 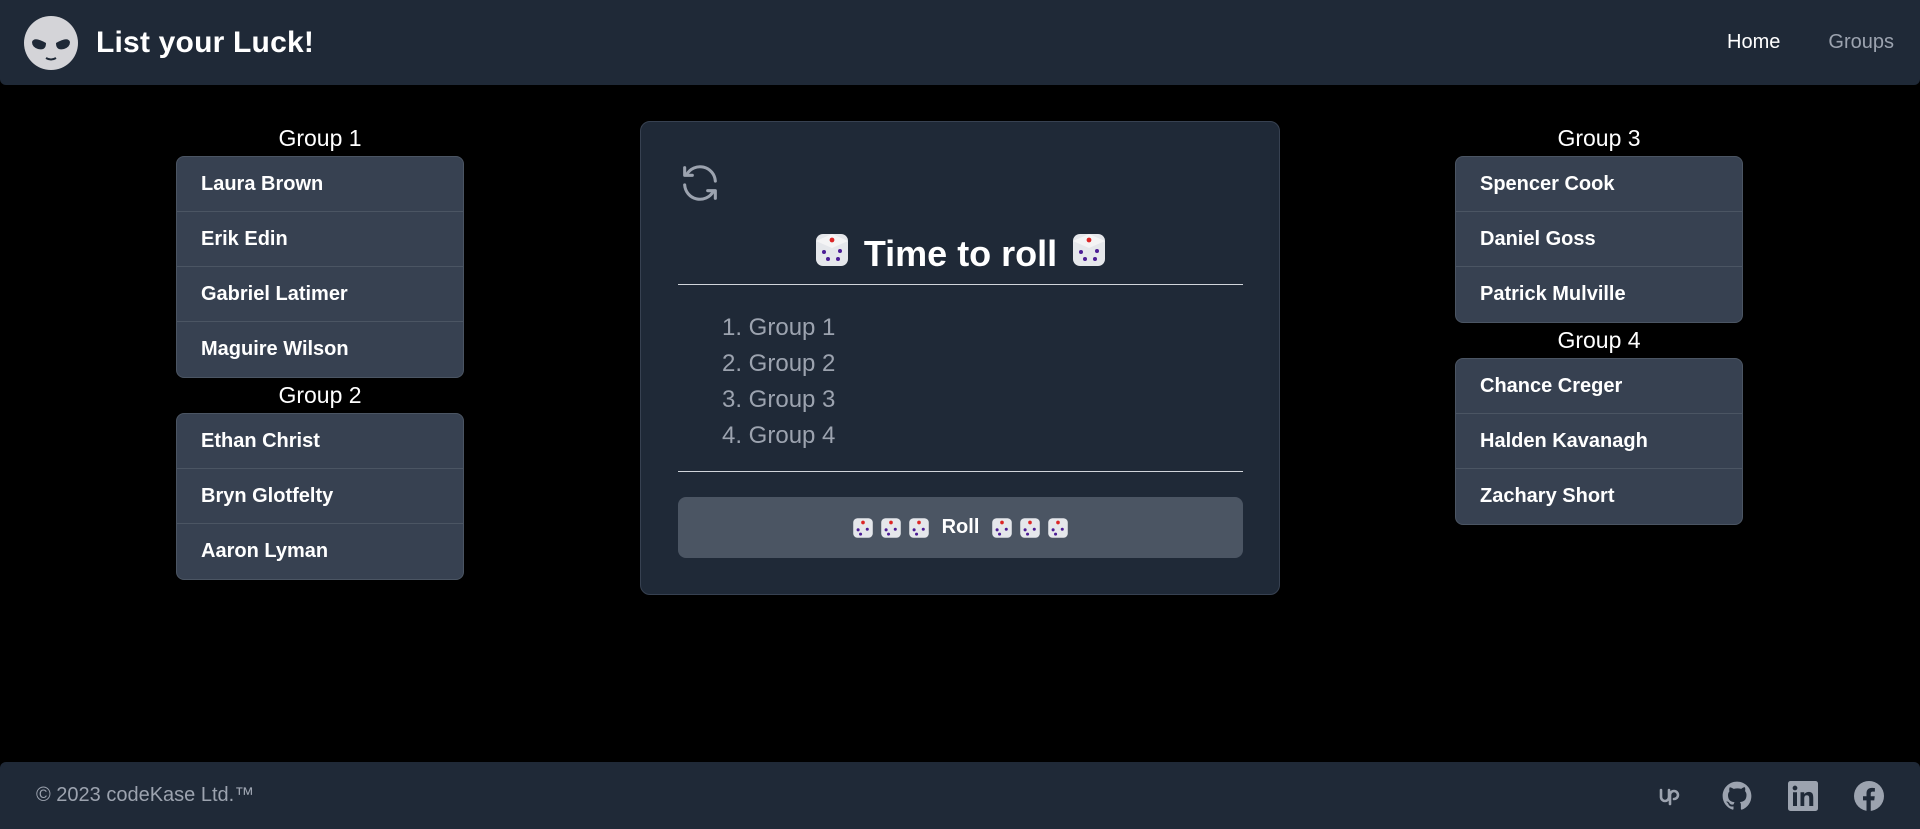 I want to click on main-nav: Home Groups, so click(x=1811, y=42).